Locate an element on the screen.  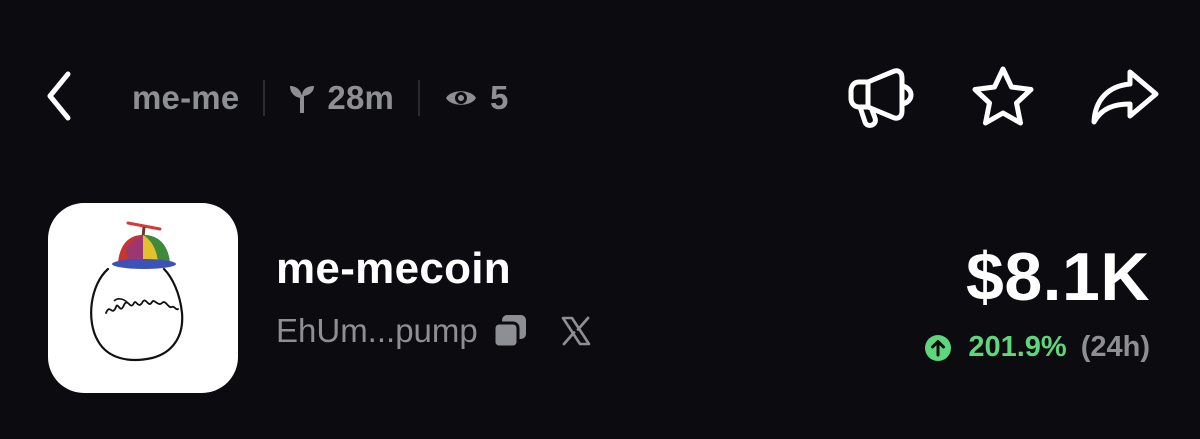
price-change: 201.9% (24h) is located at coordinates (1037, 347).